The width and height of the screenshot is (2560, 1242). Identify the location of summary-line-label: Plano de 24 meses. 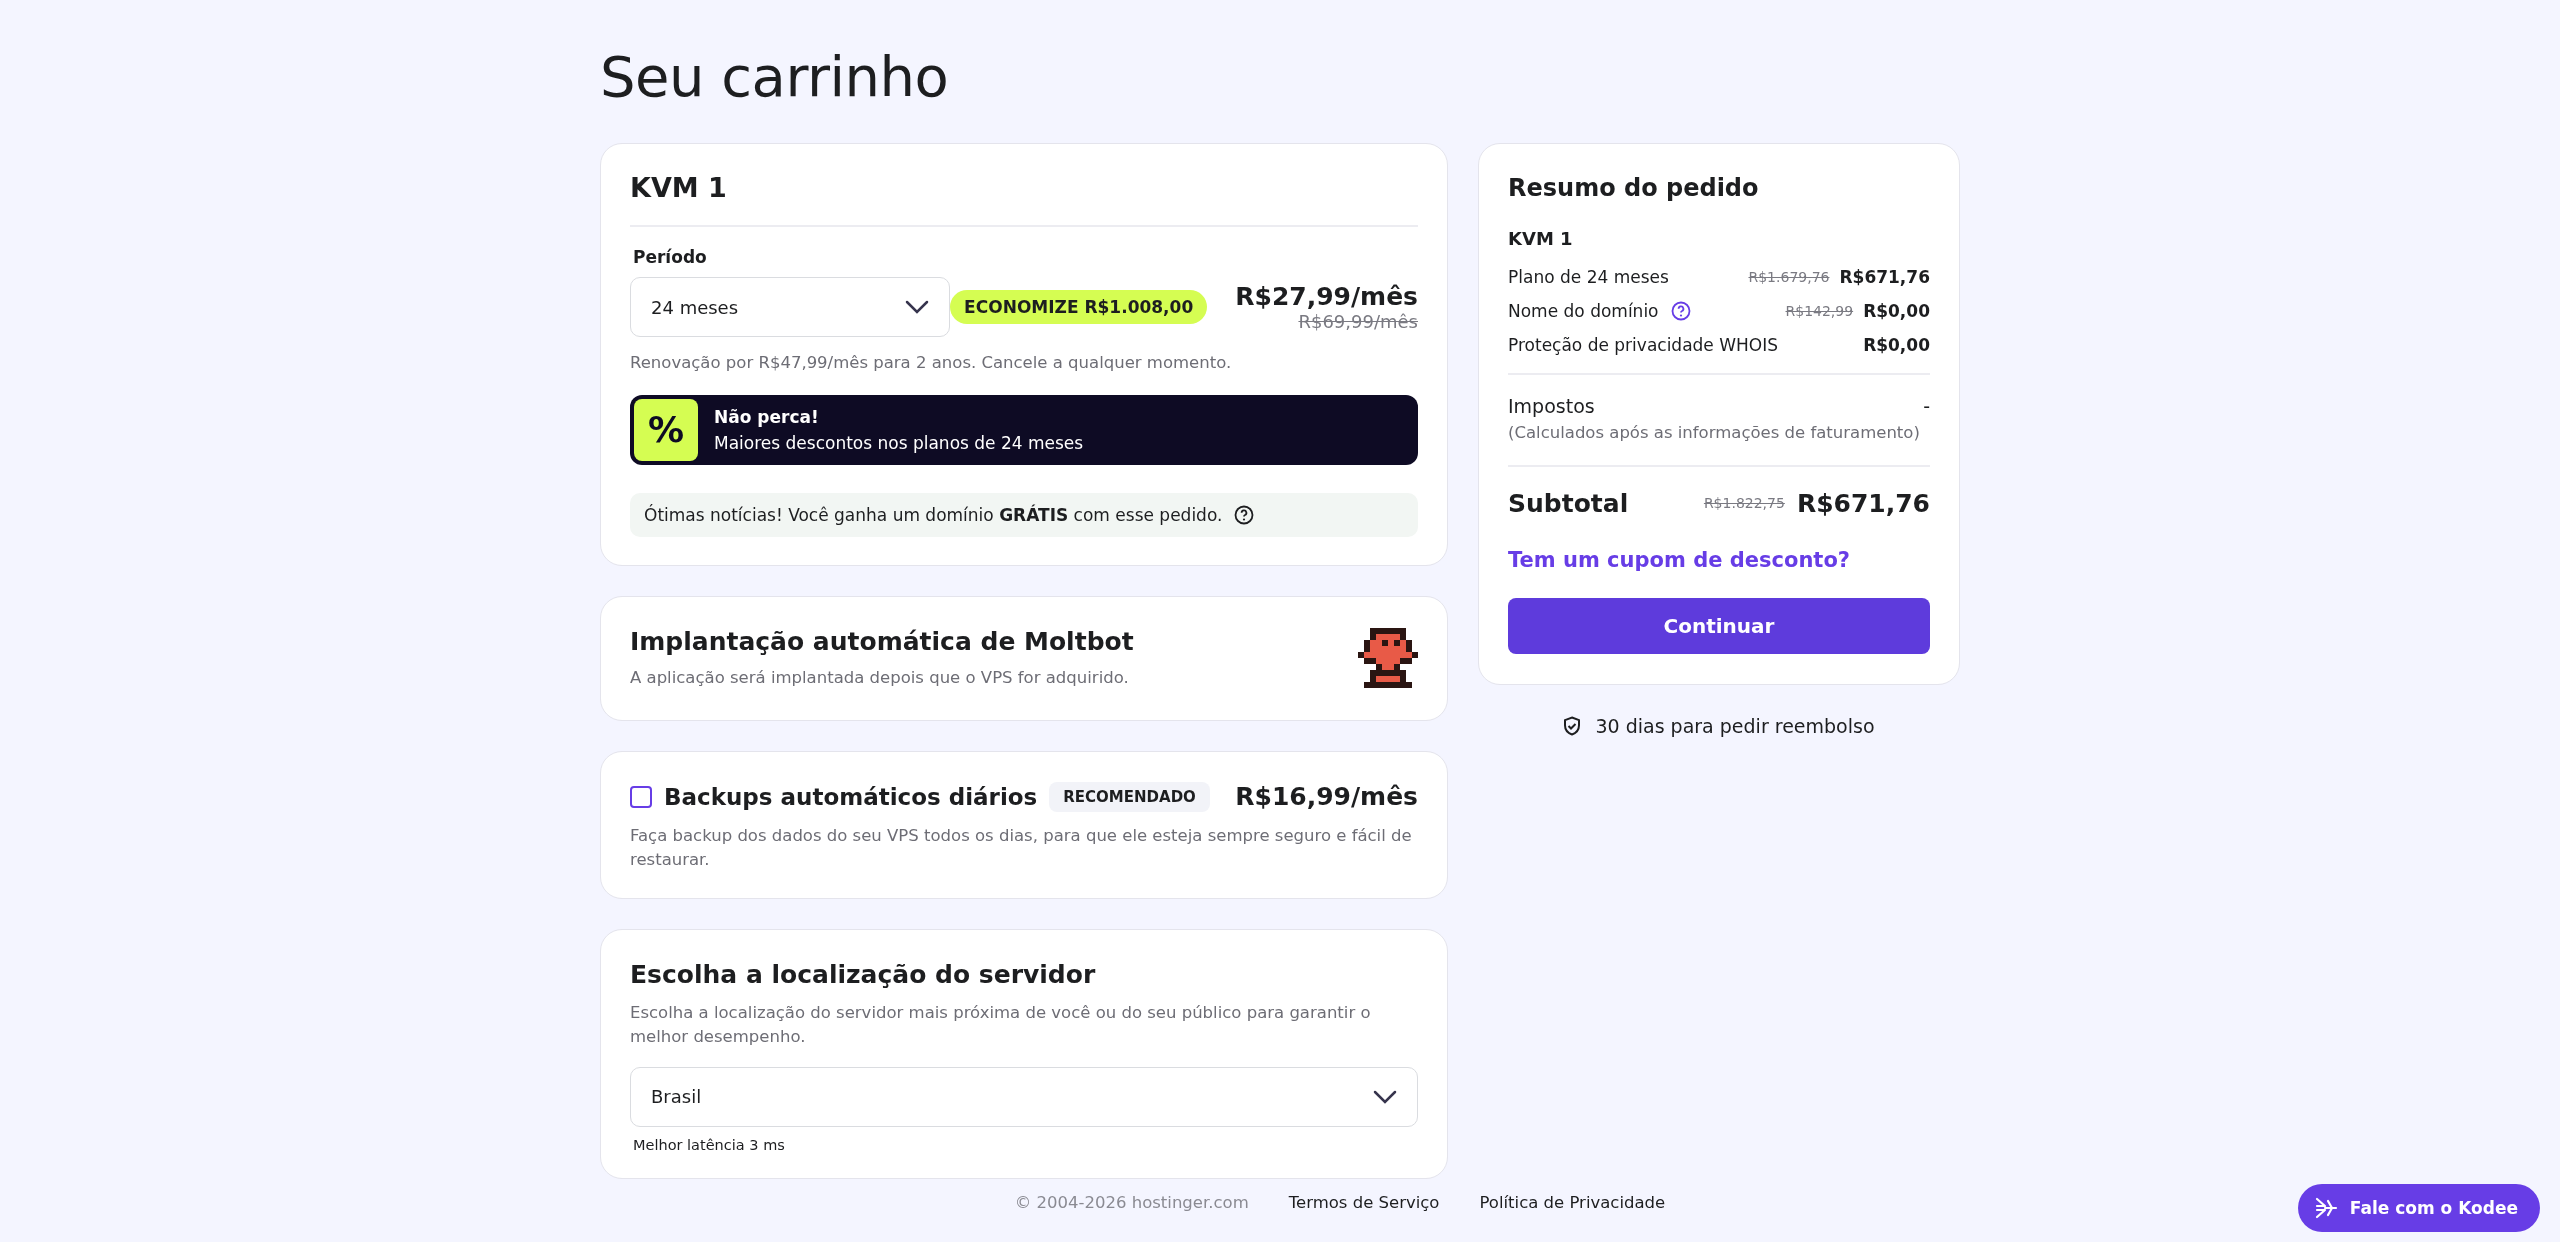
(1588, 277).